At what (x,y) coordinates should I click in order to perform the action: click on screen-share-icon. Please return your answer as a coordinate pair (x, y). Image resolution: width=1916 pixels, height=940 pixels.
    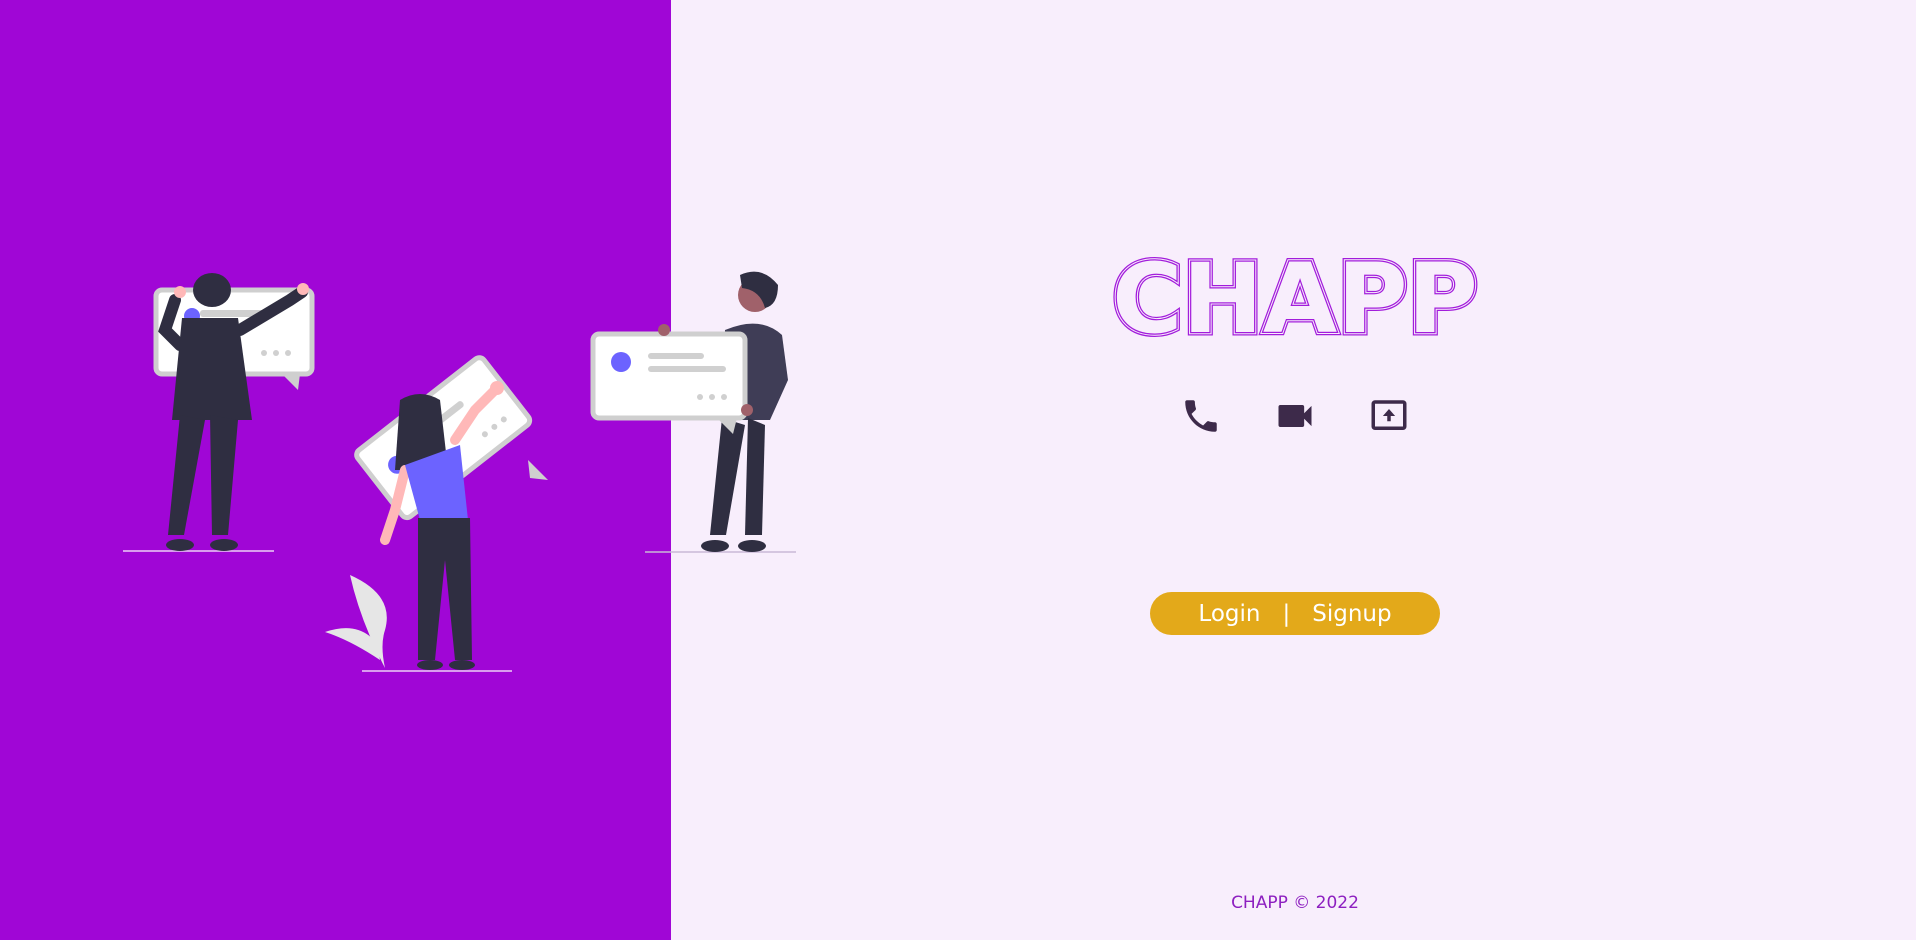
    Looking at the image, I should click on (1389, 416).